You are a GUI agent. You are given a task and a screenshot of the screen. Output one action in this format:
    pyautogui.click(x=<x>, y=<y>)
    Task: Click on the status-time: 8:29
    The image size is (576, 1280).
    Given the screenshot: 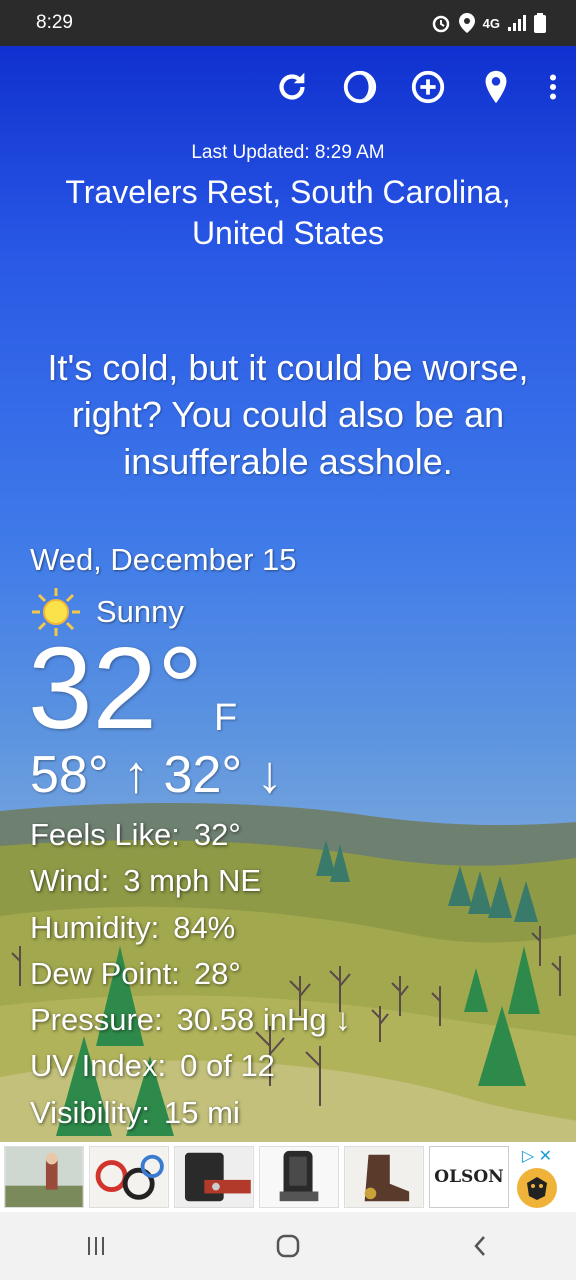 What is the action you would take?
    pyautogui.click(x=54, y=22)
    